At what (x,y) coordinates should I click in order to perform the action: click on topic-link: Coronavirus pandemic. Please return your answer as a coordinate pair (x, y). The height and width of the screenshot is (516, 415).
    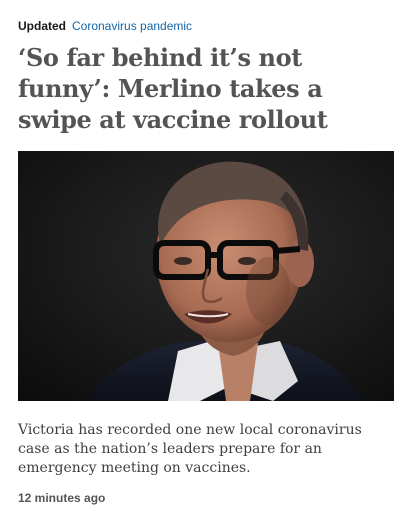
    Looking at the image, I should click on (132, 26).